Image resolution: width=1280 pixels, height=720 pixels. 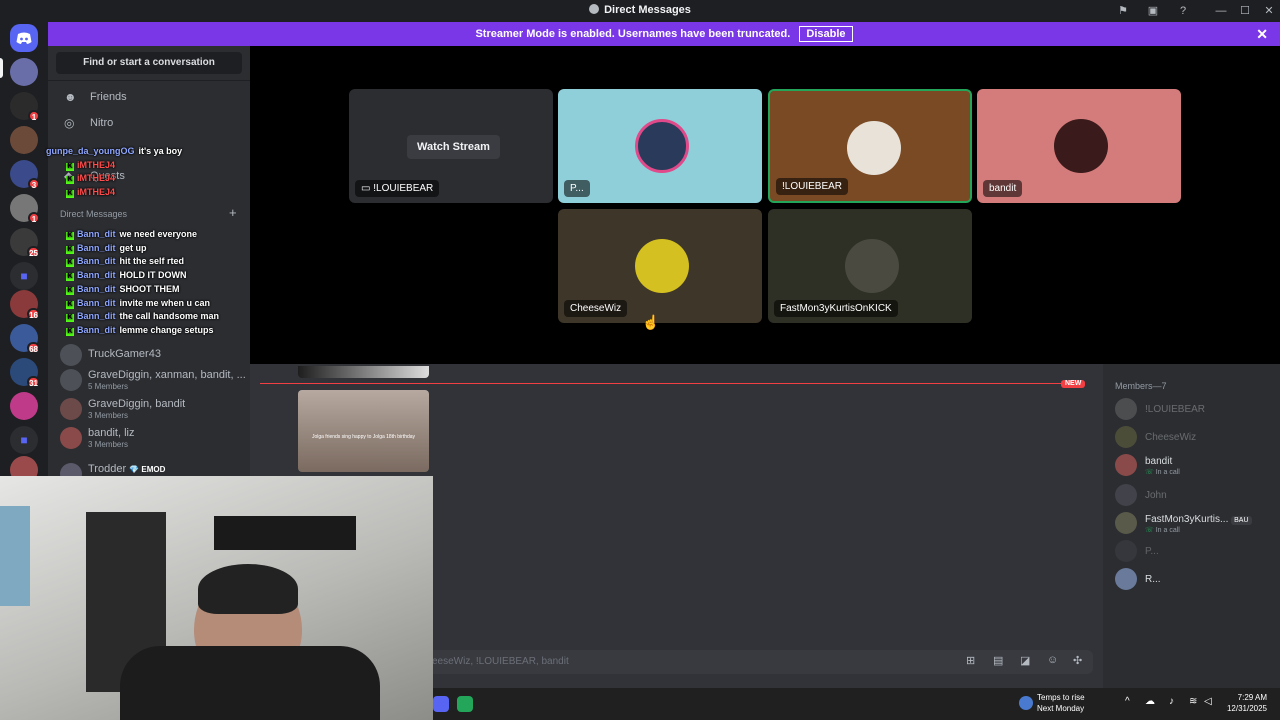 What do you see at coordinates (149, 355) in the screenshot?
I see `dm-item: TruckGamer43` at bounding box center [149, 355].